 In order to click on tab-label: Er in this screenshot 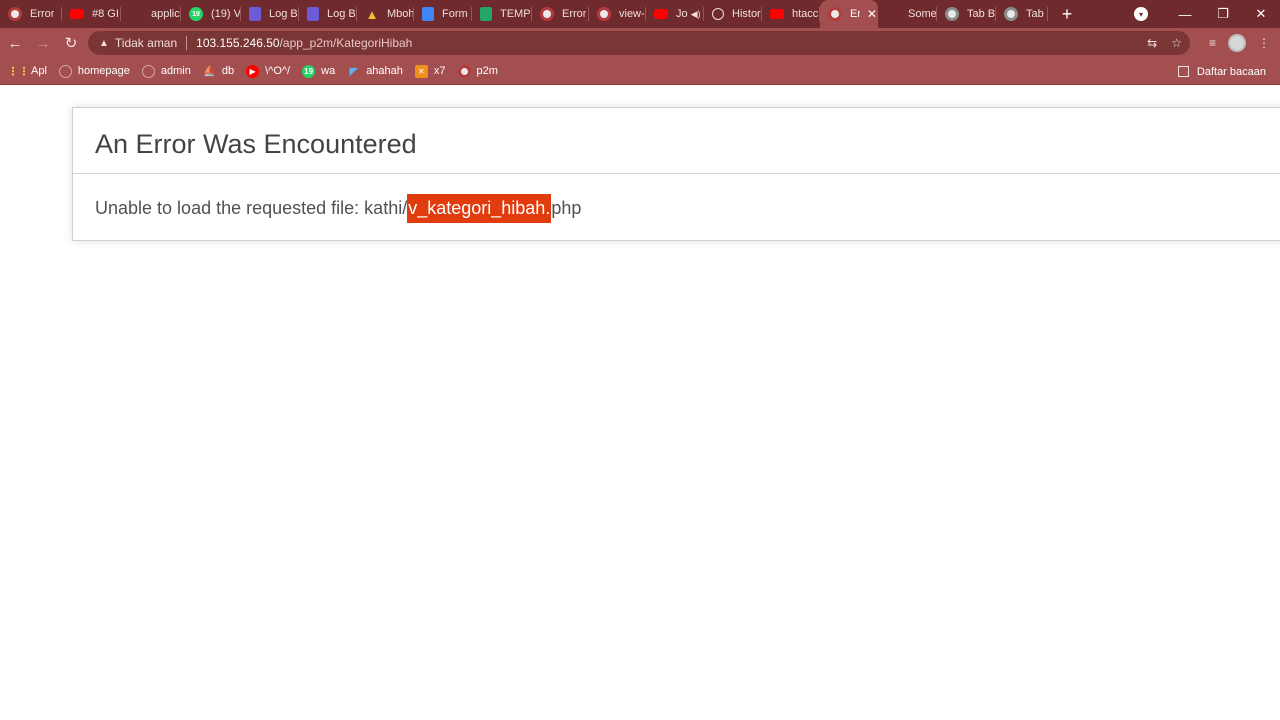, I will do `click(855, 14)`.